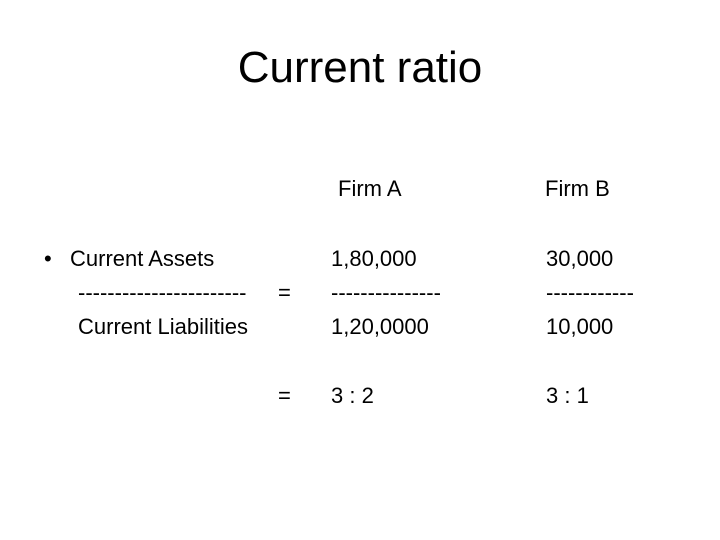  What do you see at coordinates (284, 292) in the screenshot?
I see `formula-equals: =` at bounding box center [284, 292].